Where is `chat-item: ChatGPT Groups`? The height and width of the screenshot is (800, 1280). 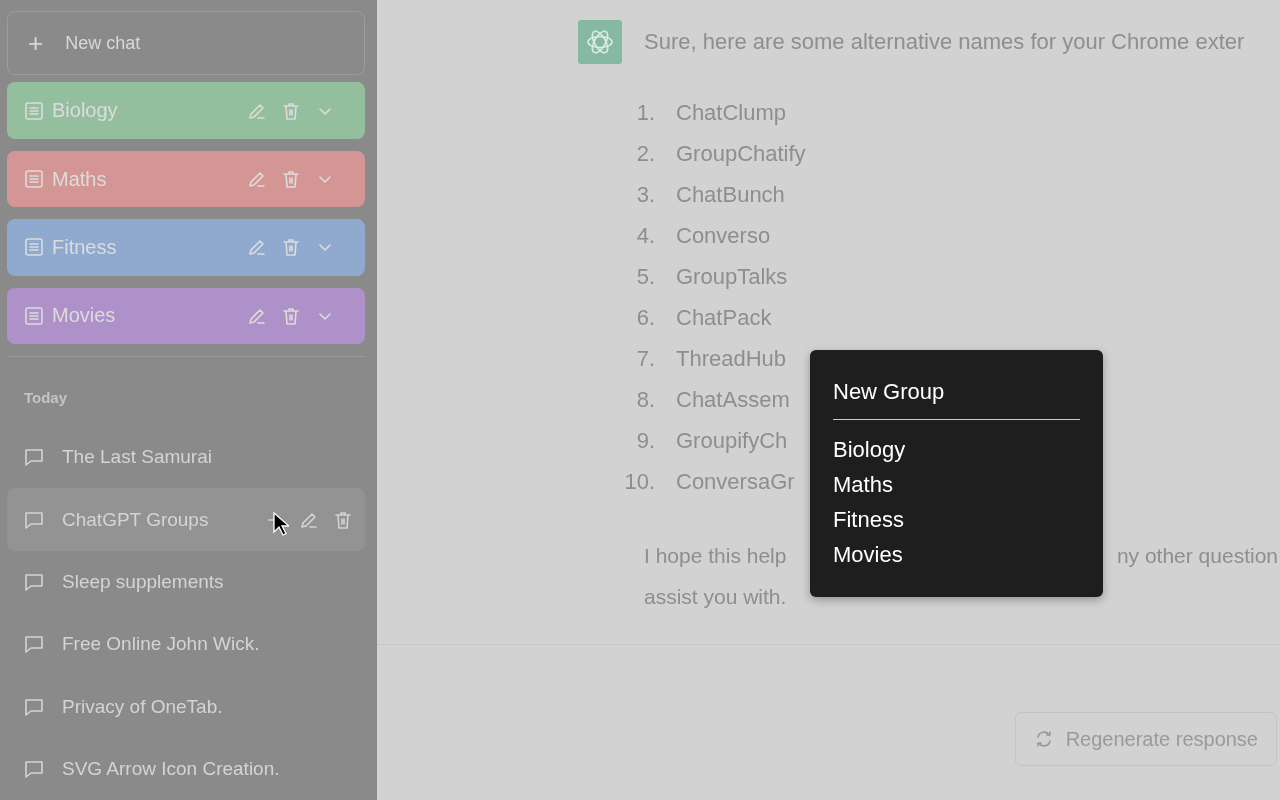 chat-item: ChatGPT Groups is located at coordinates (186, 519).